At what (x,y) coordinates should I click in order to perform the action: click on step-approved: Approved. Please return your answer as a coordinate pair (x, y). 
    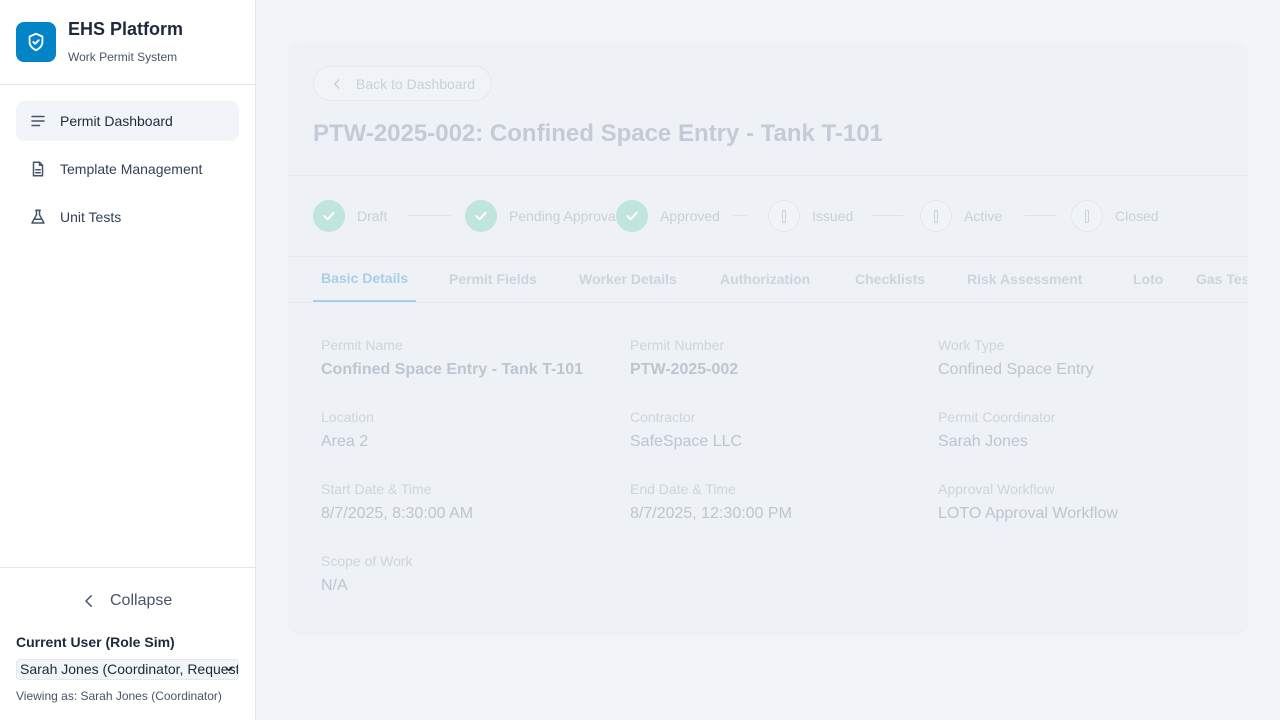
    Looking at the image, I should click on (668, 216).